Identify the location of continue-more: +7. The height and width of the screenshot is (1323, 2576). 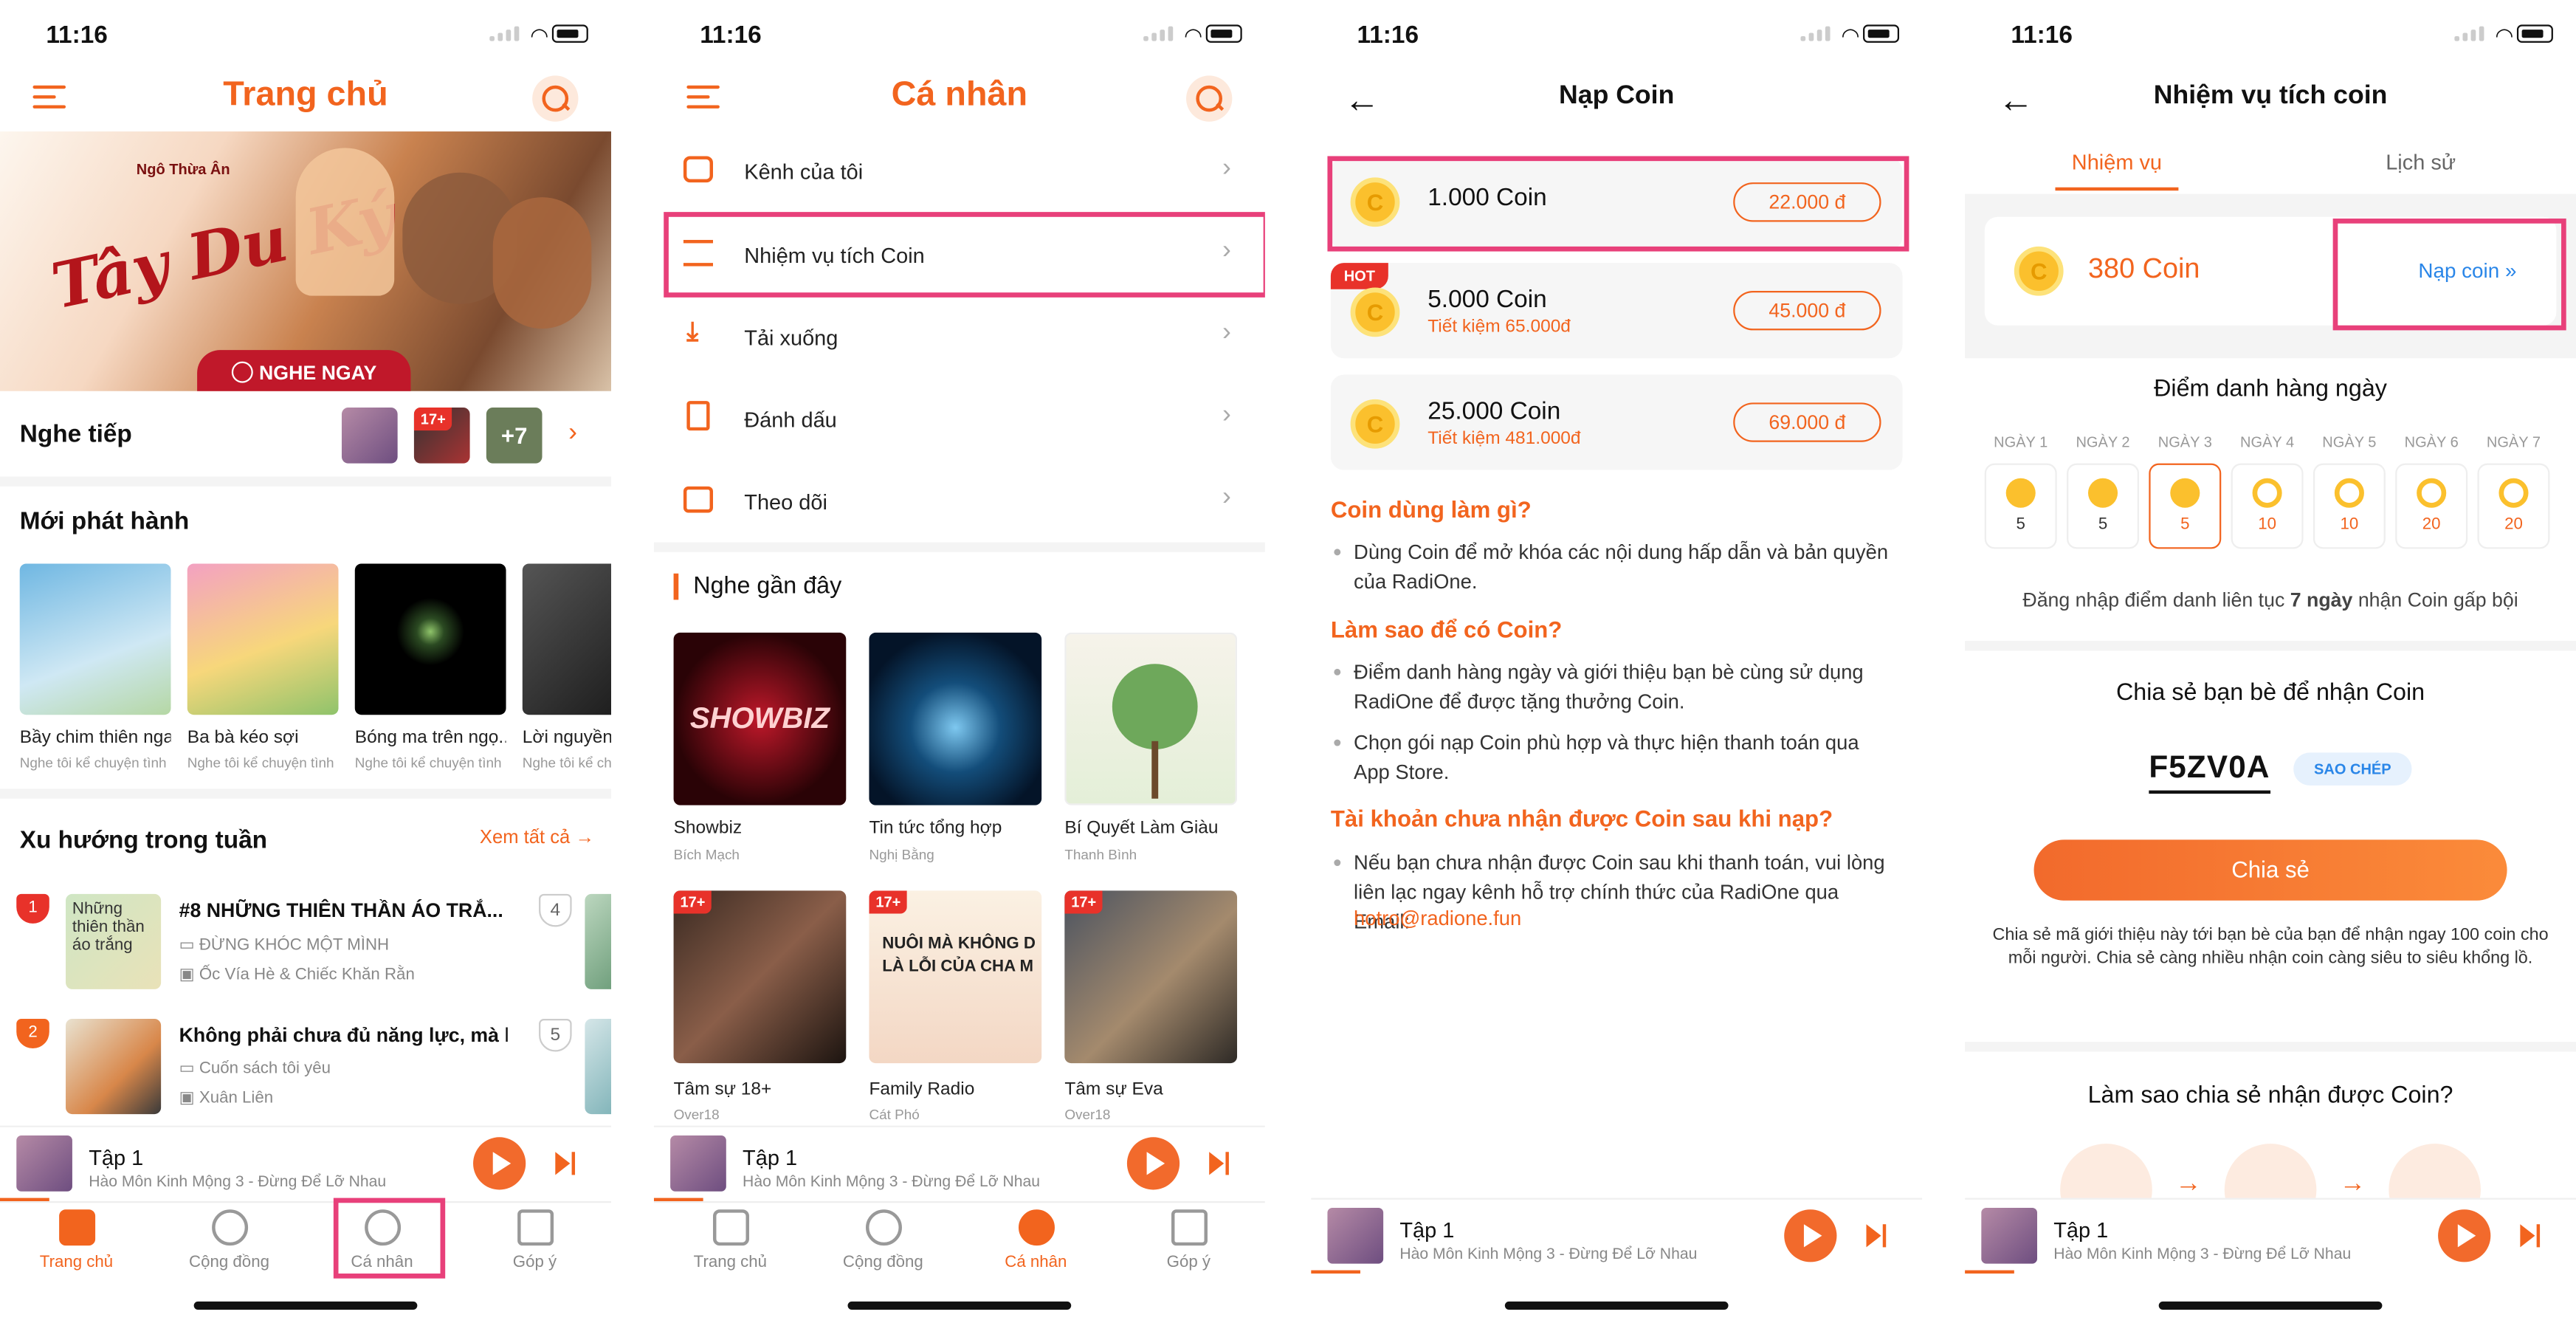
(514, 435).